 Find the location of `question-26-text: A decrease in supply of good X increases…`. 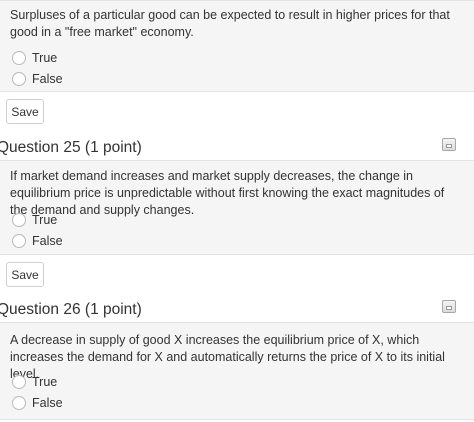

question-26-text: A decrease in supply of good X increases… is located at coordinates (227, 357).